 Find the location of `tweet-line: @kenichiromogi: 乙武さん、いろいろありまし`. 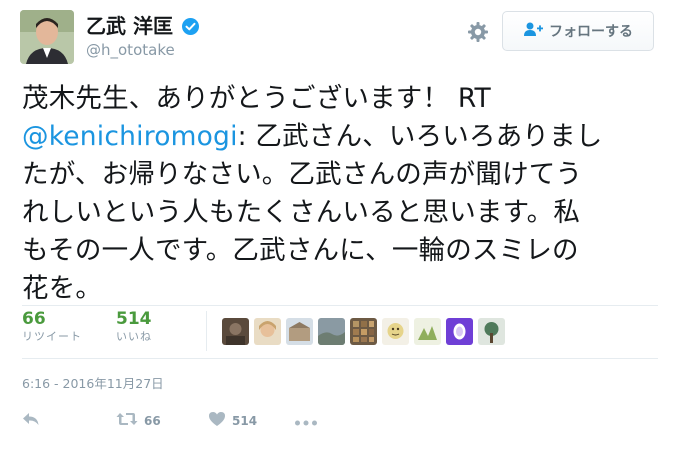

tweet-line: @kenichiromogi: 乙武さん、いろいろありまし is located at coordinates (340, 137).